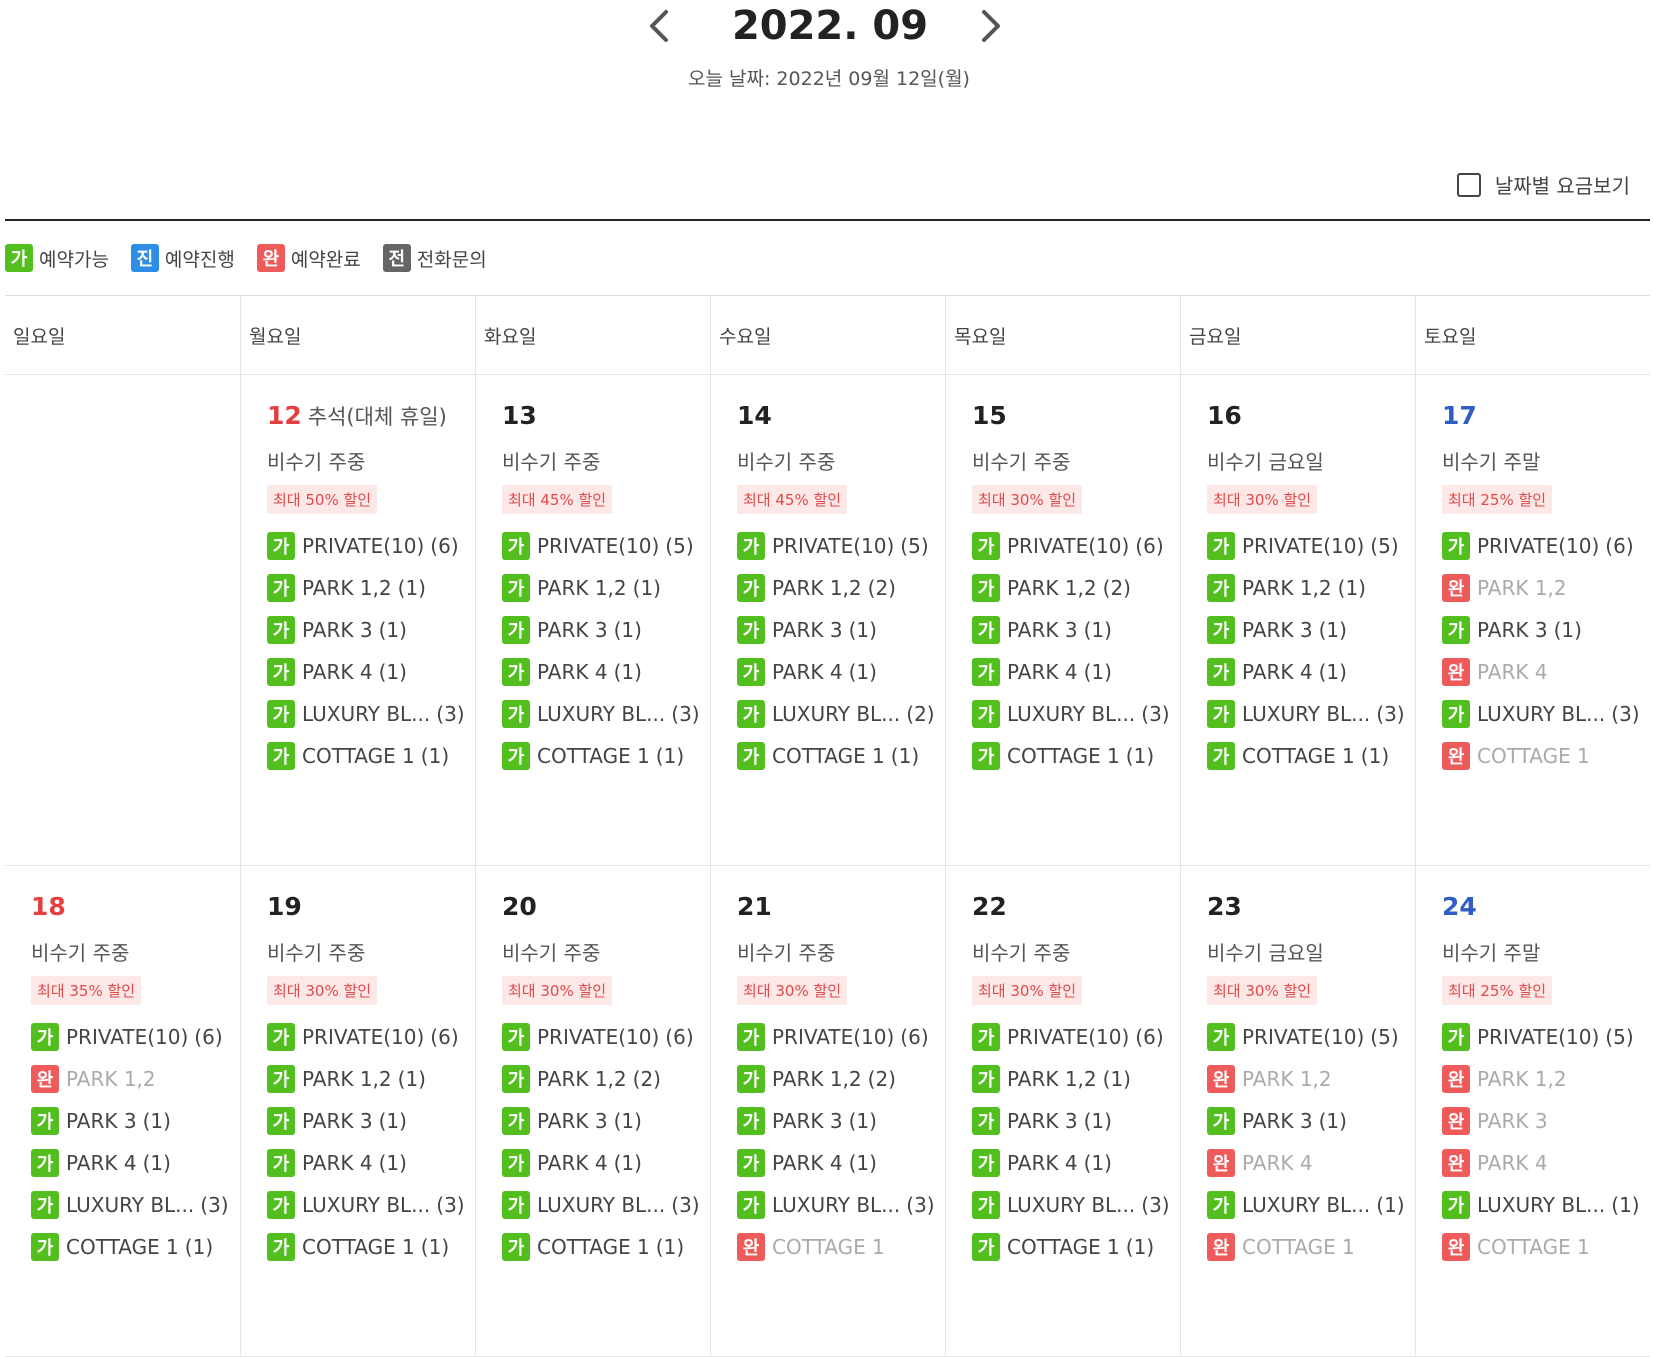 The height and width of the screenshot is (1357, 1654). I want to click on room-item: 가 LUXURY BL... (2), so click(841, 714).